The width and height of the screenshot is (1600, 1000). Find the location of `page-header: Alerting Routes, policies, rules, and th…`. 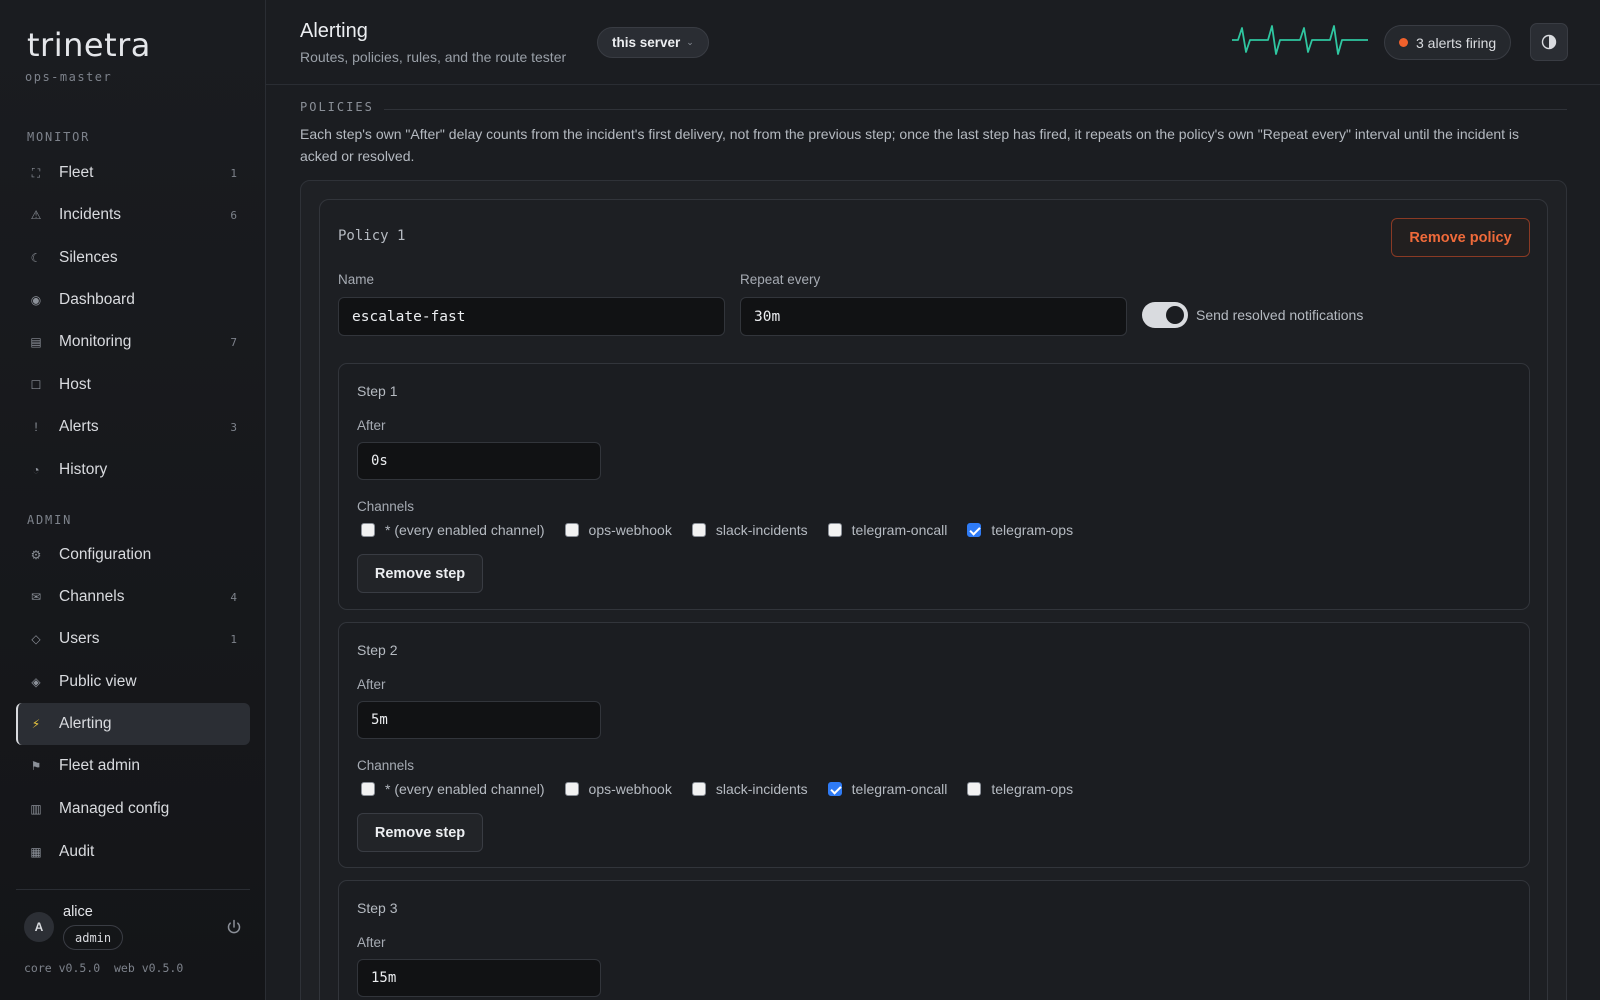

page-header: Alerting Routes, policies, rules, and th… is located at coordinates (933, 42).